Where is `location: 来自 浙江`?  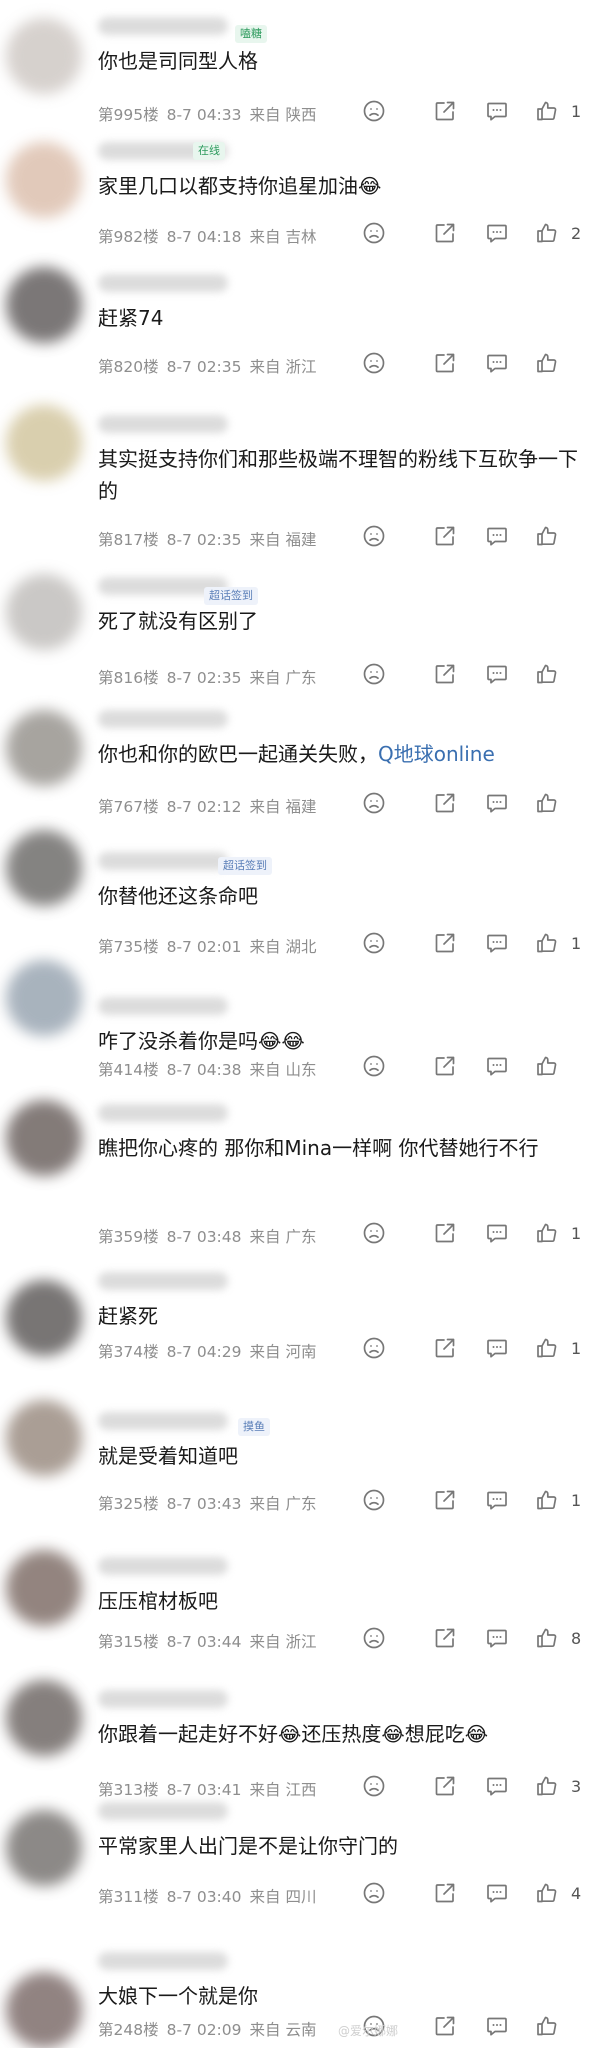 location: 来自 浙江 is located at coordinates (283, 1642).